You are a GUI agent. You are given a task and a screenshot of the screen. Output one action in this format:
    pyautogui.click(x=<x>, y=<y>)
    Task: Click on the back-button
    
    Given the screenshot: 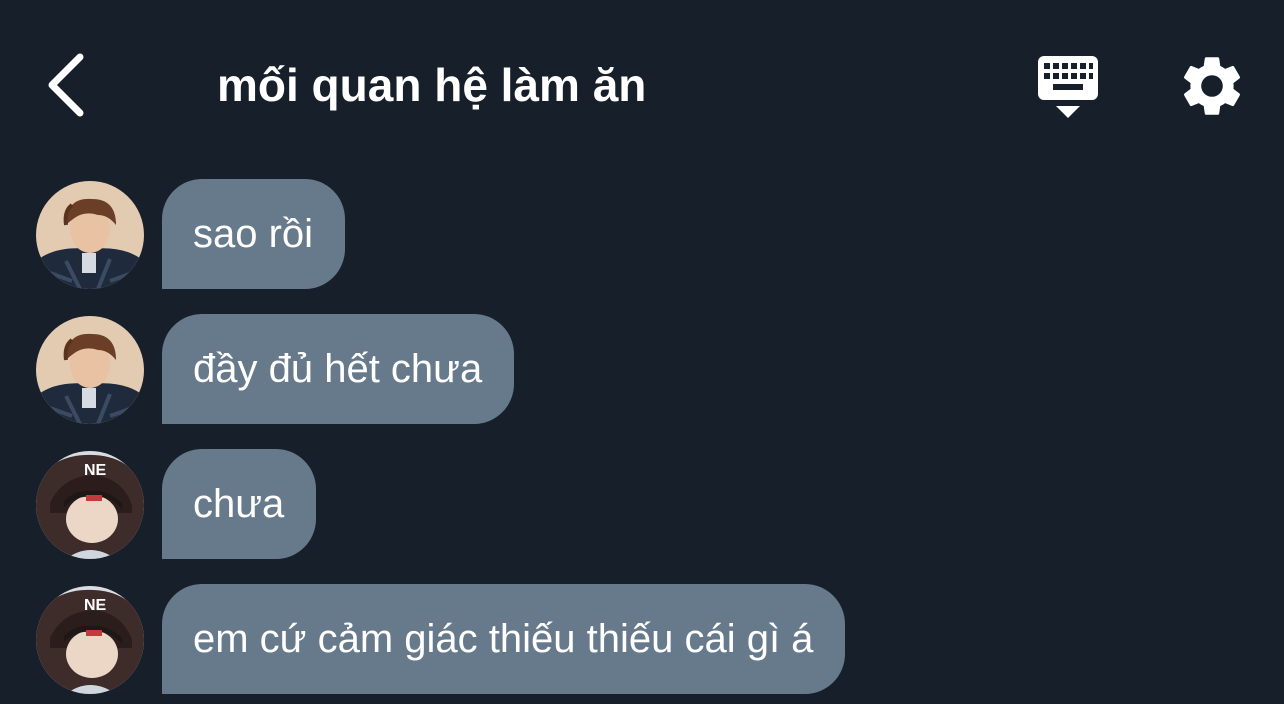 What is the action you would take?
    pyautogui.click(x=71, y=85)
    